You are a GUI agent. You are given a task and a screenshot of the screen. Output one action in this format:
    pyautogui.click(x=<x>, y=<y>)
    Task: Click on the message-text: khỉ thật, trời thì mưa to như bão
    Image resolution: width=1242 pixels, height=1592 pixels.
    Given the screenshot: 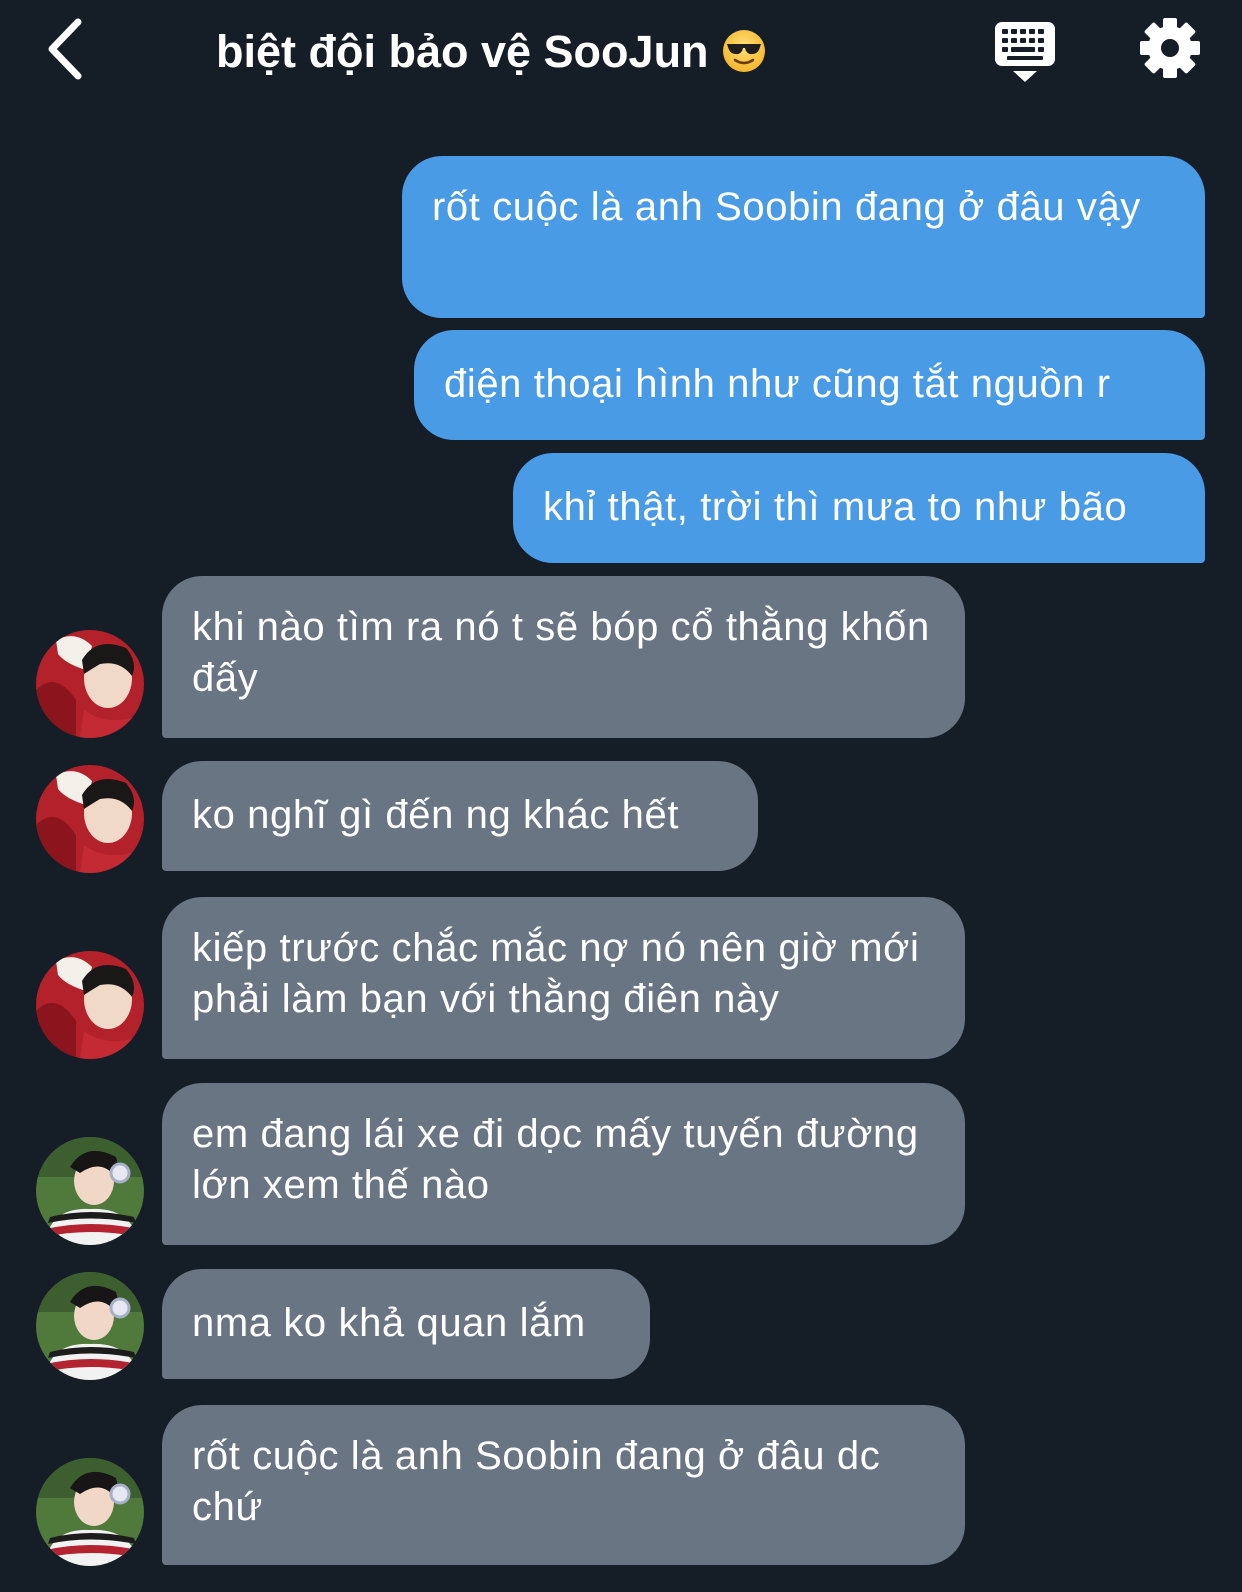 What is the action you would take?
    pyautogui.click(x=835, y=507)
    